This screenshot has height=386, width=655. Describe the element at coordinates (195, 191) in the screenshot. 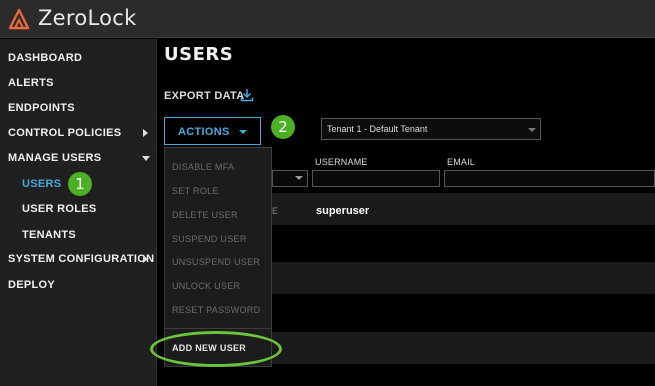

I see `menu-item-set-role: SET ROLE` at that location.